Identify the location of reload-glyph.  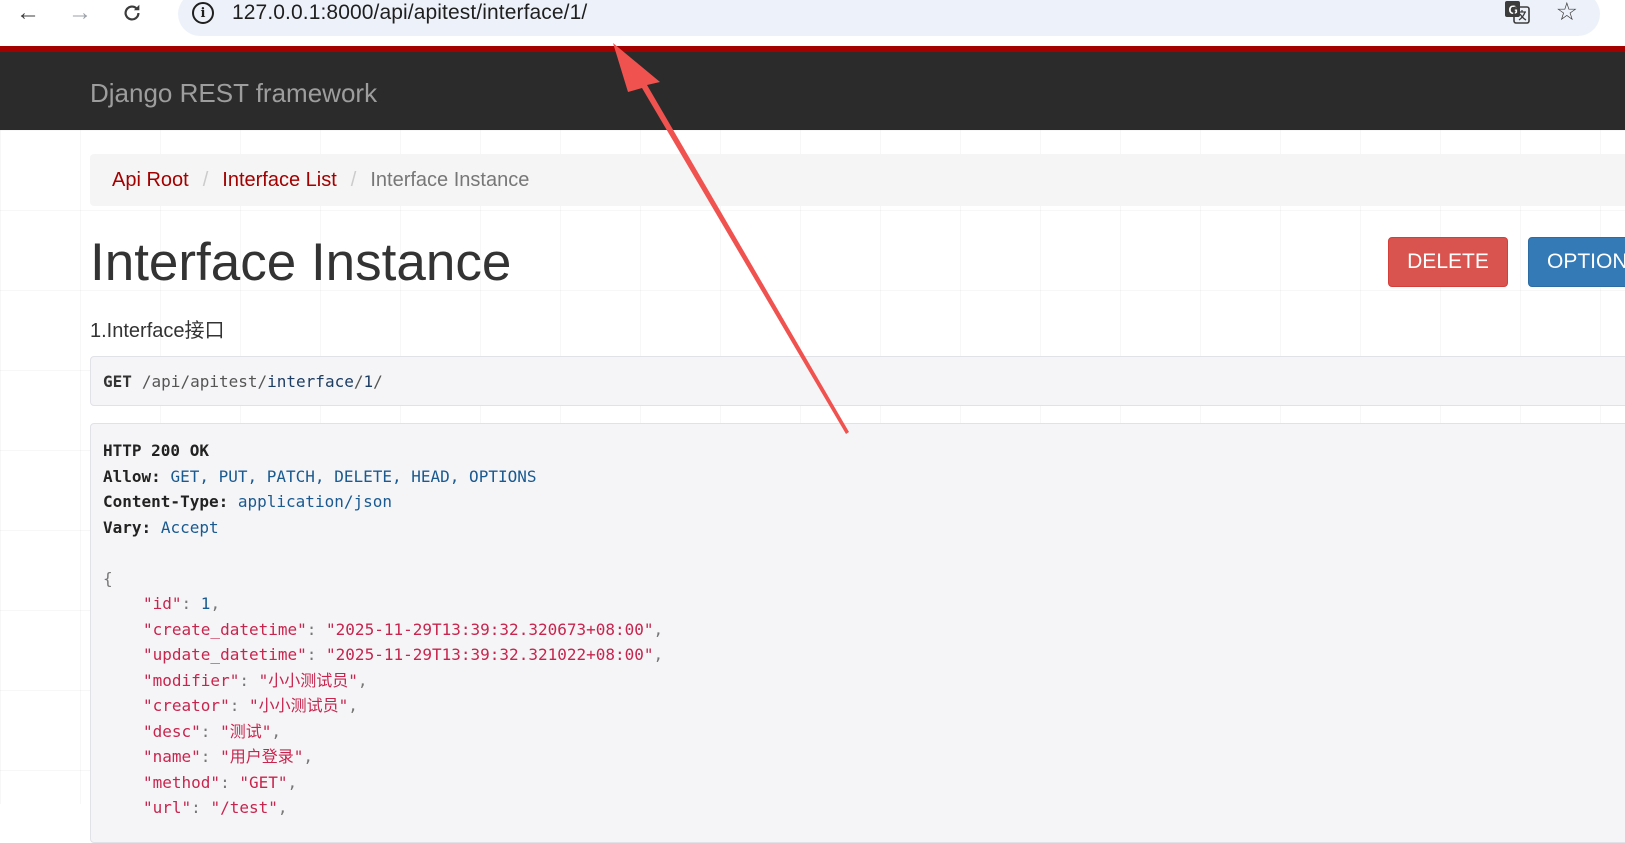
(132, 12).